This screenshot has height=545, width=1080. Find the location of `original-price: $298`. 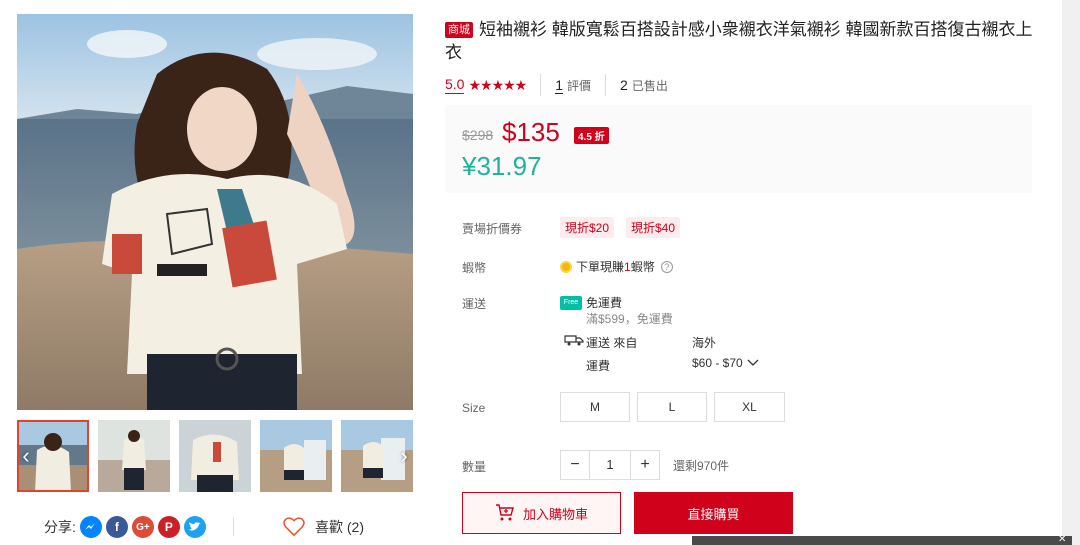

original-price: $298 is located at coordinates (478, 135).